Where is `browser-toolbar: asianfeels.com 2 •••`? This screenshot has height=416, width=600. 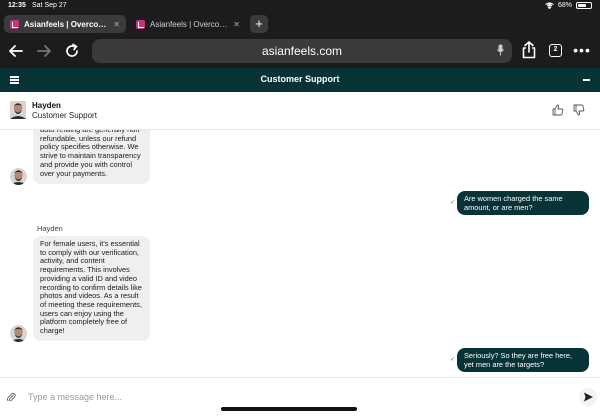 browser-toolbar: asianfeels.com 2 ••• is located at coordinates (300, 51).